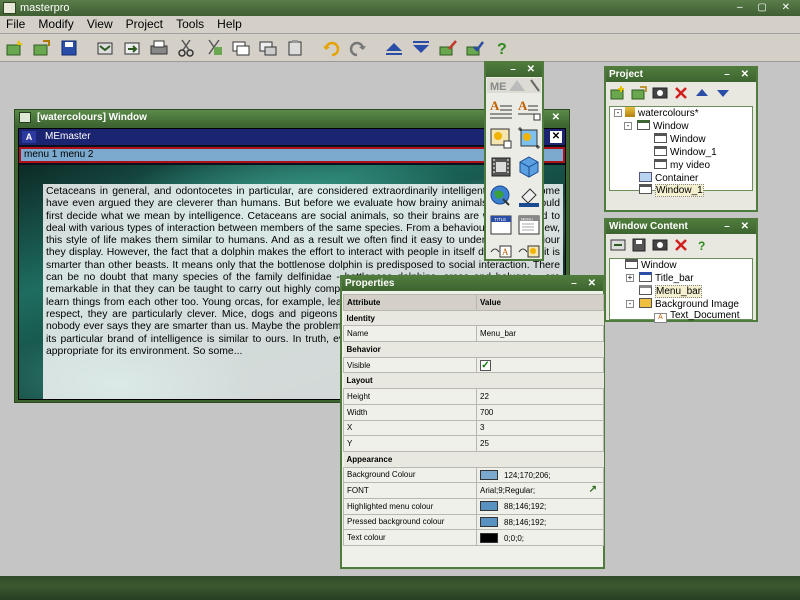  I want to click on project-panel-titlebar: Project – ✕, so click(681, 75).